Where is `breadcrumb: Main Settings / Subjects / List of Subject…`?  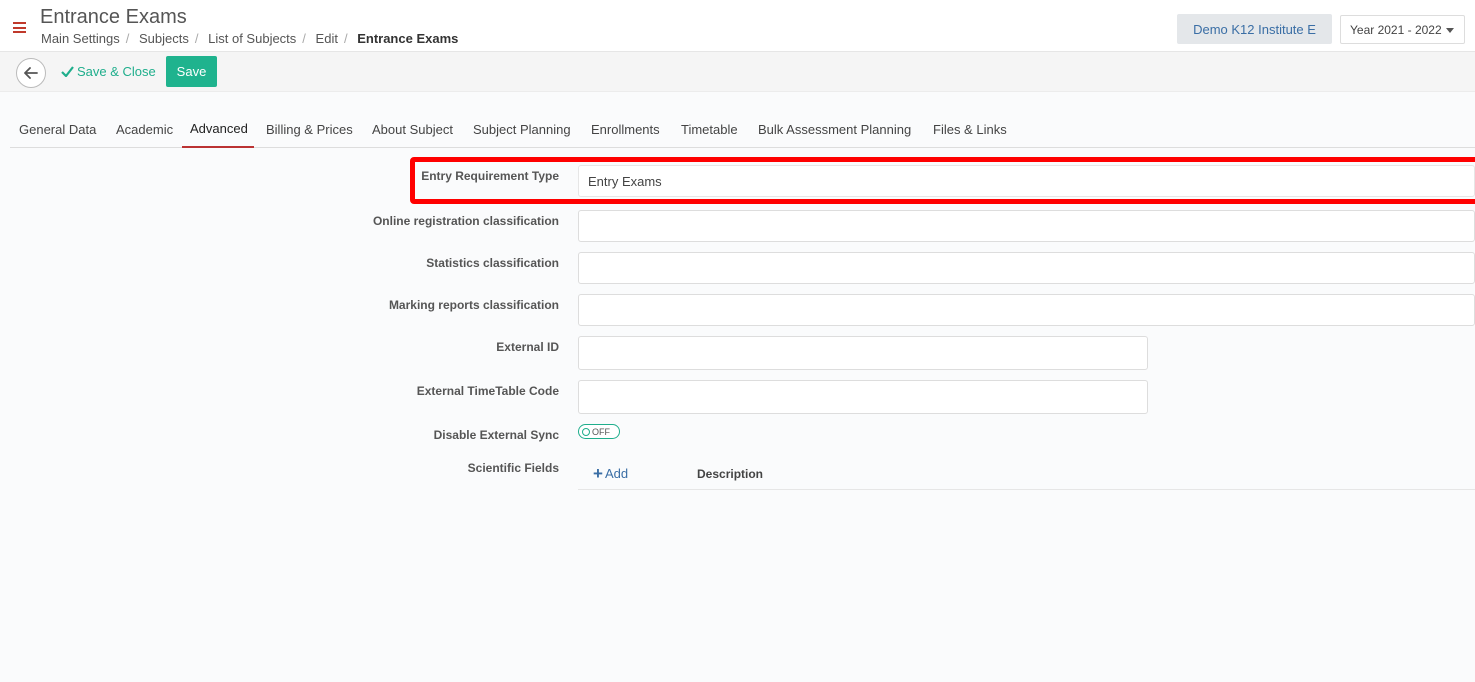
breadcrumb: Main Settings / Subjects / List of Subject… is located at coordinates (250, 38).